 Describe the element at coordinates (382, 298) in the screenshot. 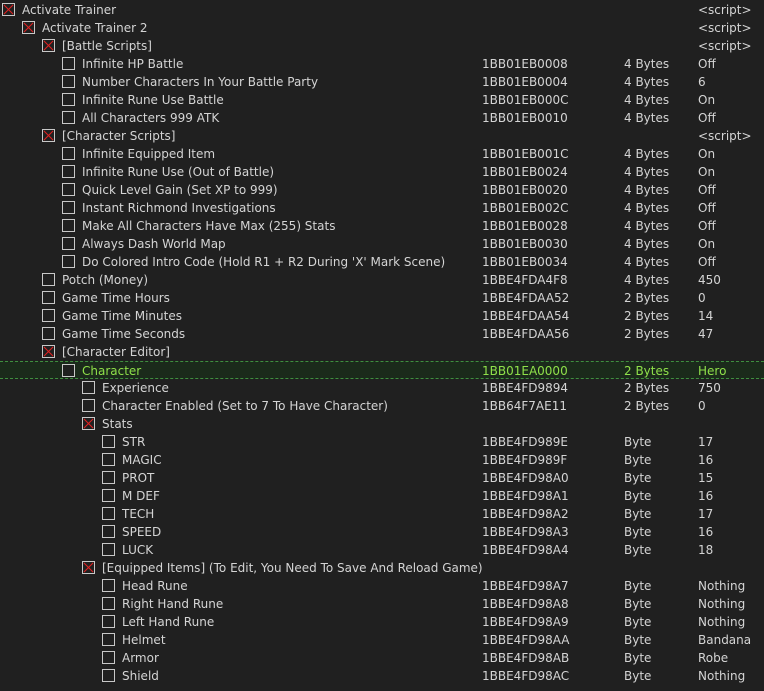

I see `table-row: Game Time Hours 1BBE4FDAA52 2 Bytes 0` at that location.